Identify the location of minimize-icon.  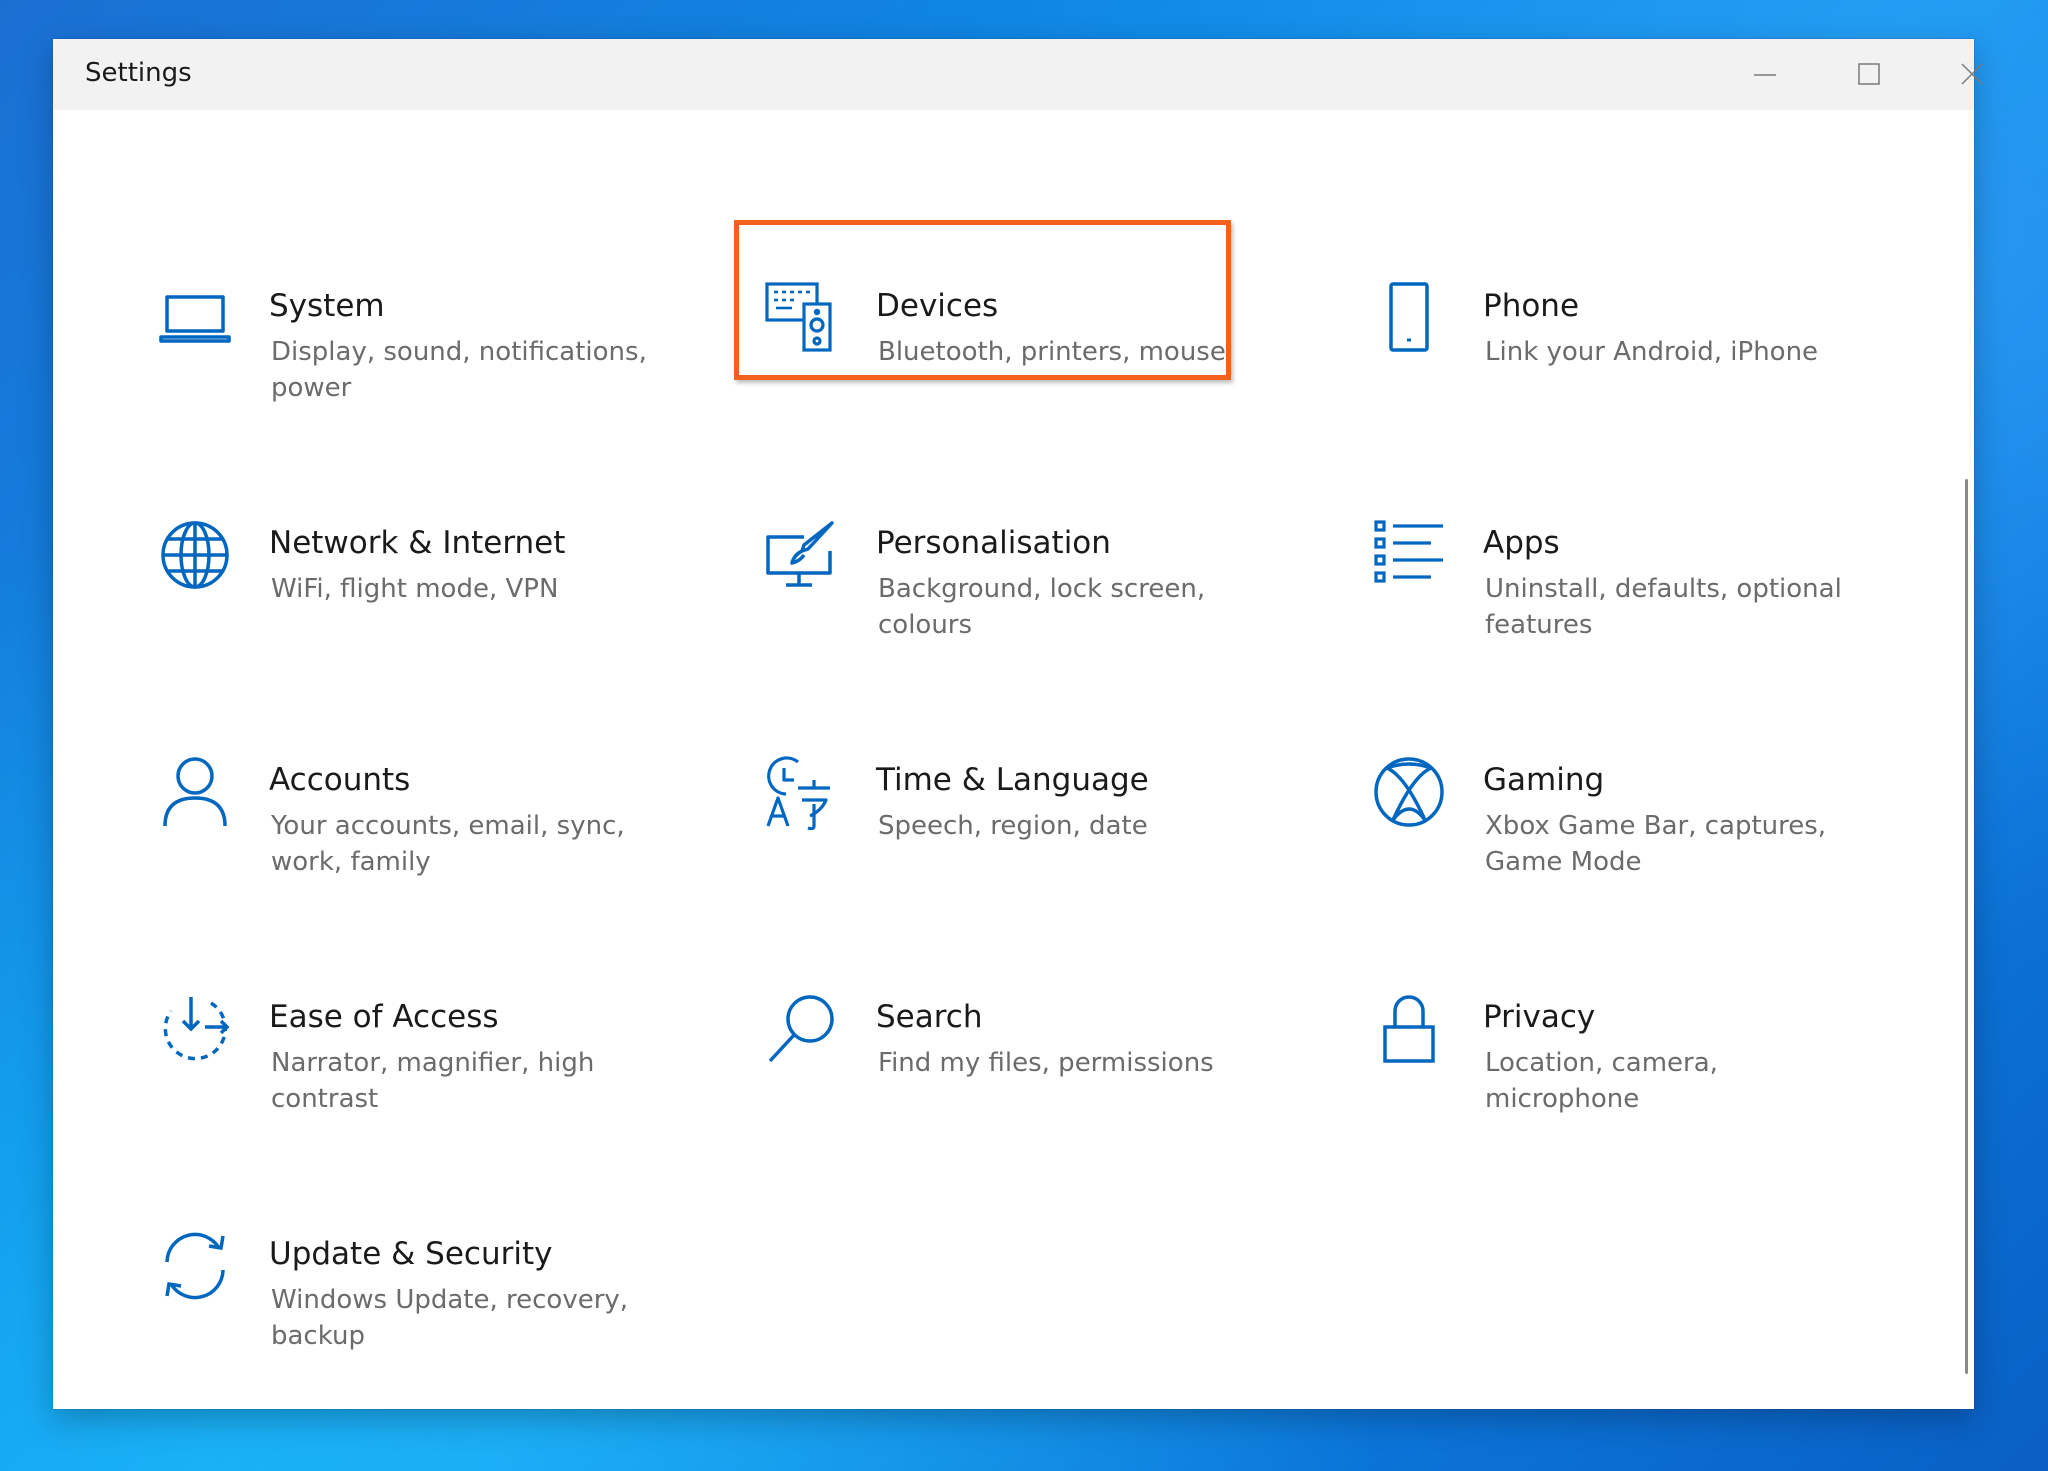
(1765, 75).